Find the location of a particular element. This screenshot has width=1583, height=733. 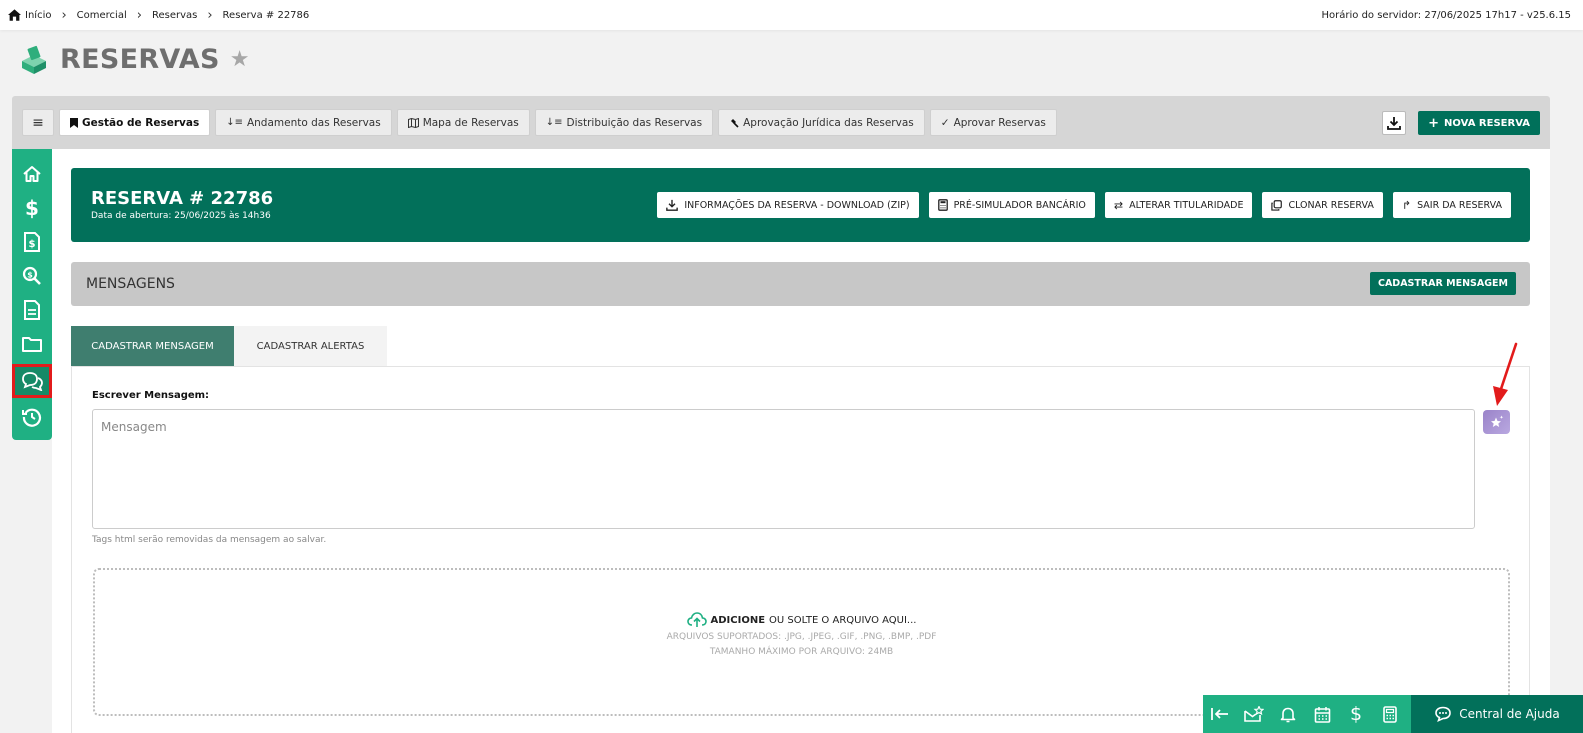

mensagens-tabs: CADASTRAR MENSAGEM CADASTRAR ALERTAS is located at coordinates (229, 346).